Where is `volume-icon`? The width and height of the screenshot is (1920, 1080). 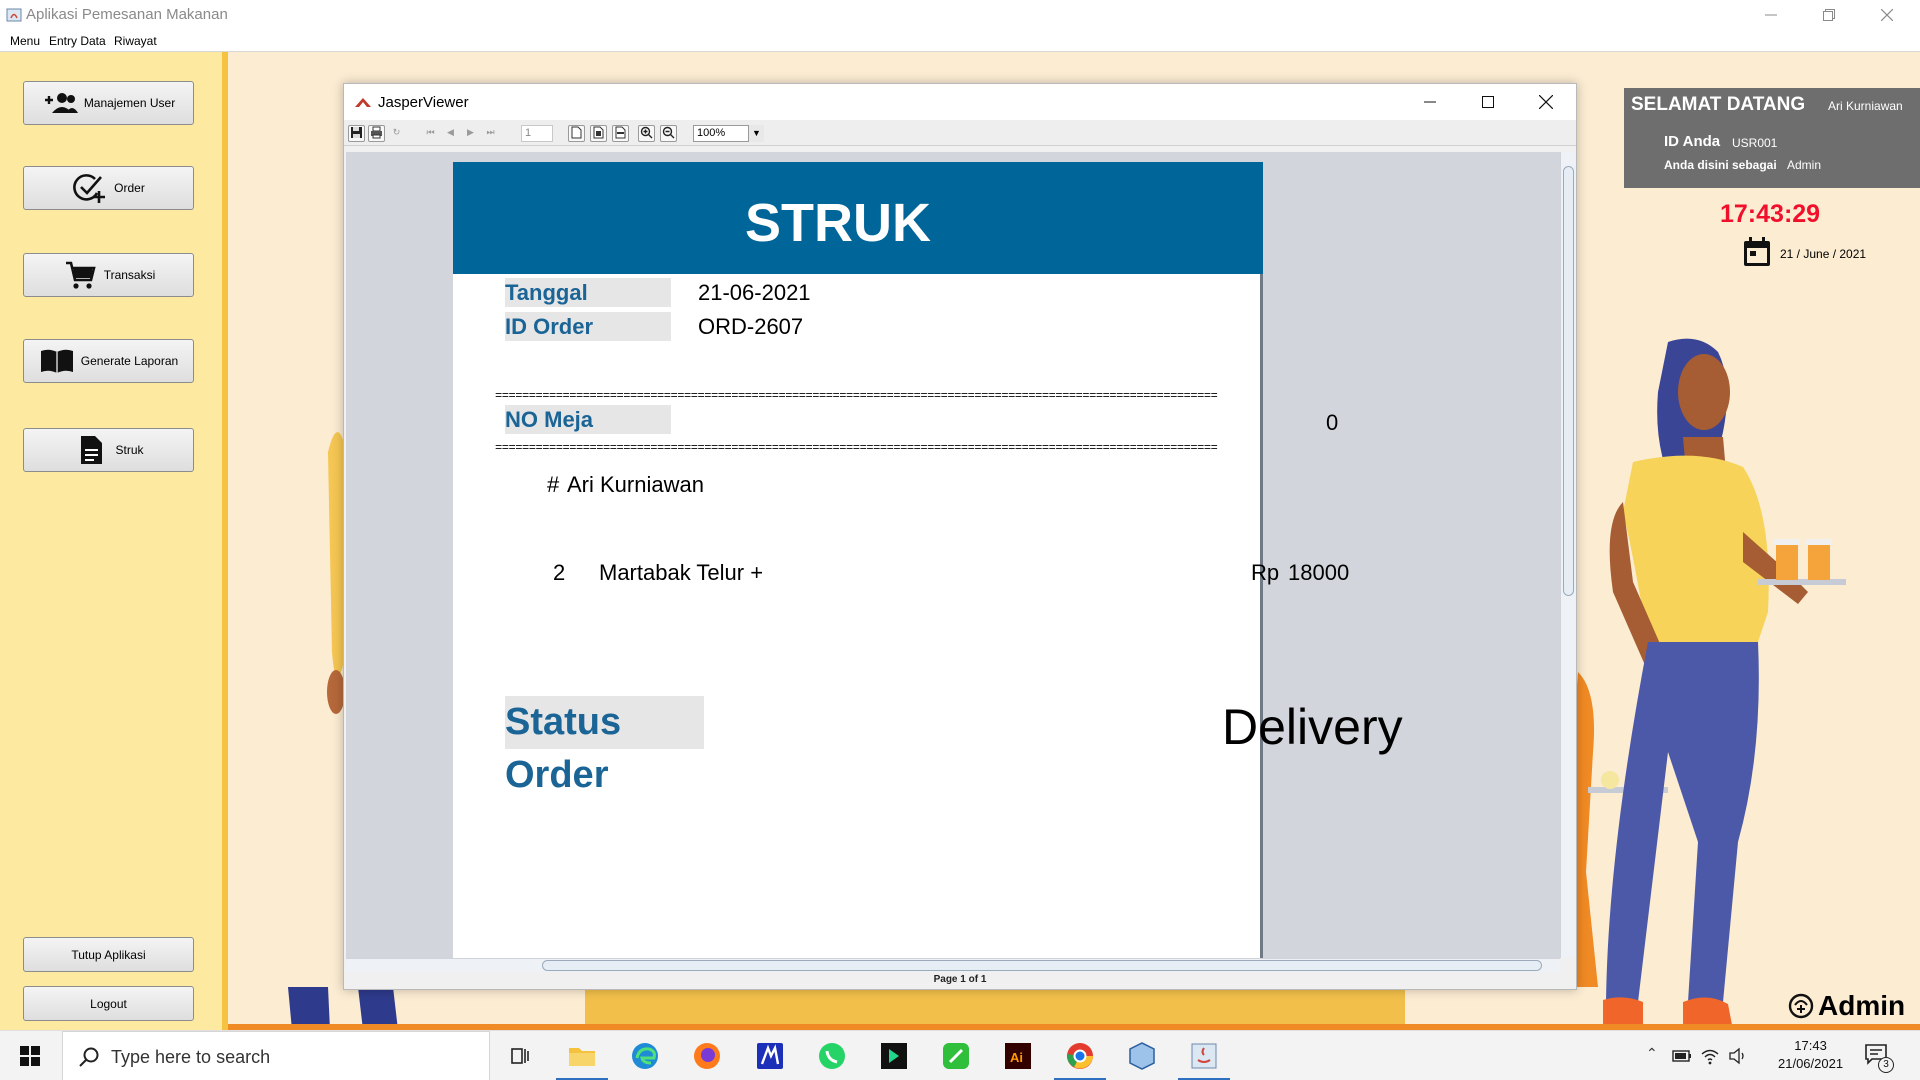
volume-icon is located at coordinates (1738, 1056).